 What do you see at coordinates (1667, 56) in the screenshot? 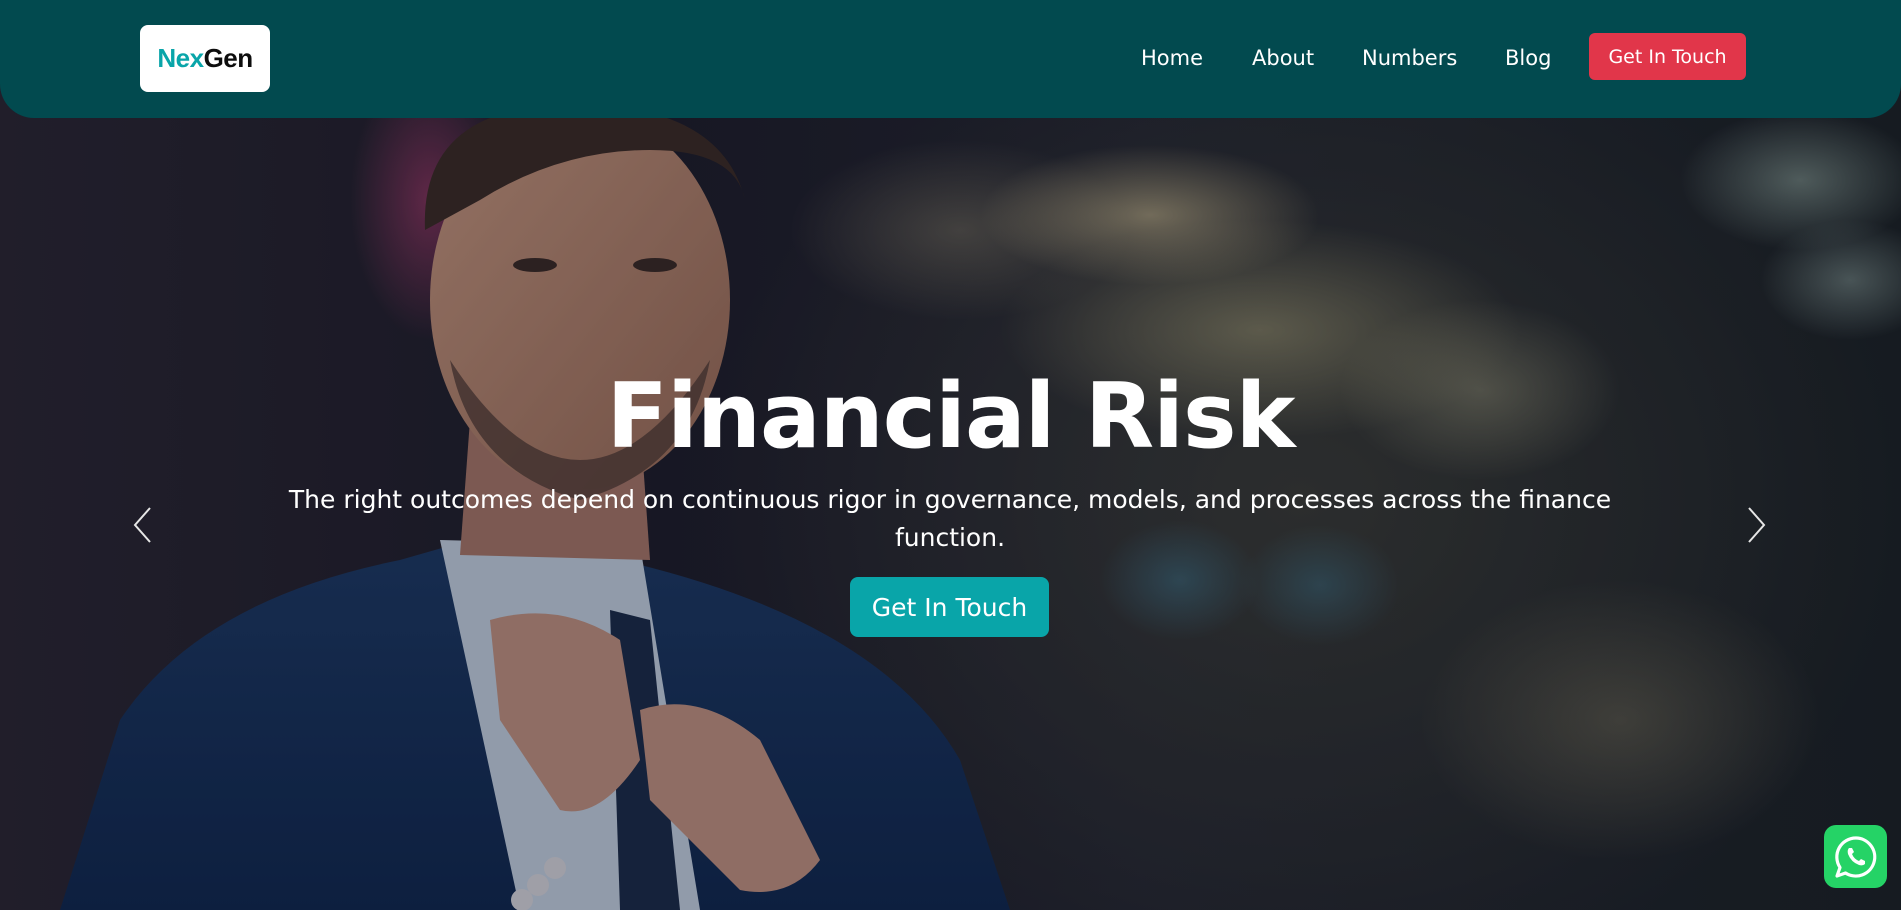
I see `nav-get-in-touch-button: Get In Touch` at bounding box center [1667, 56].